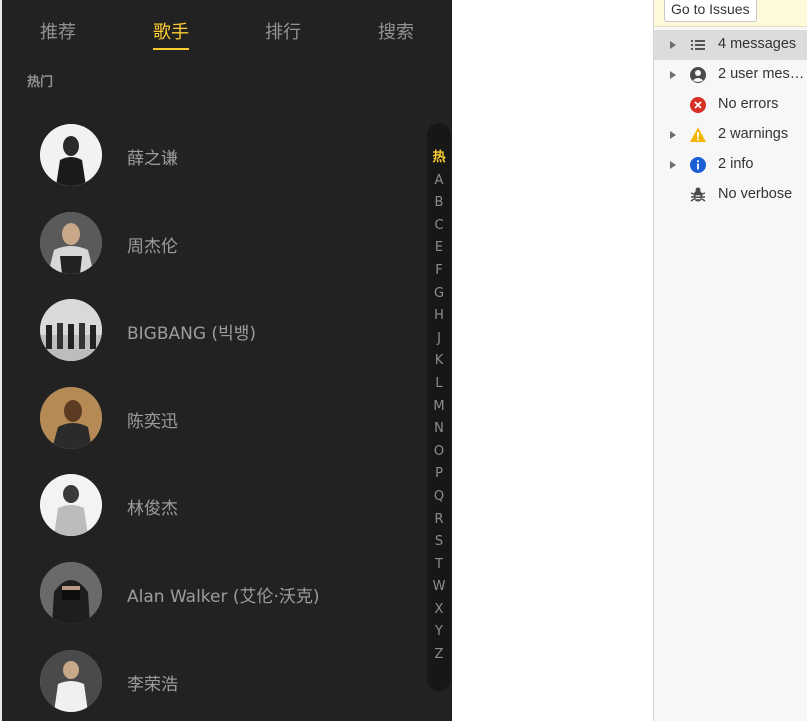  I want to click on shortcut-letter: L, so click(439, 384).